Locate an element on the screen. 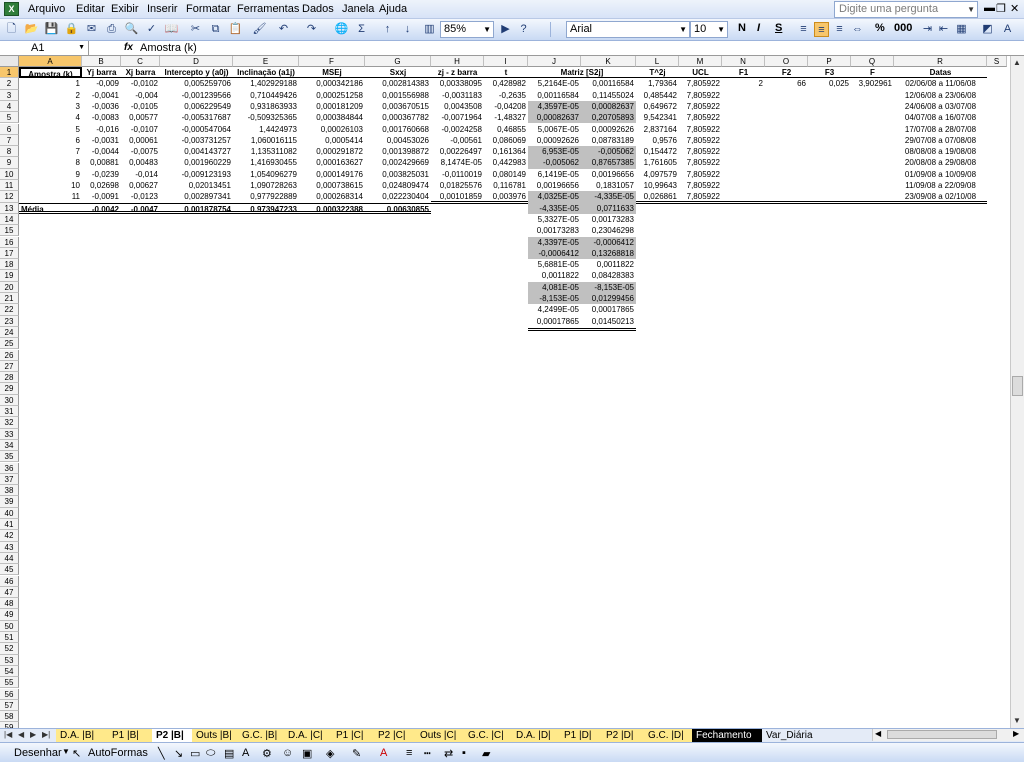 The height and width of the screenshot is (762, 1024). sheet-tab: D.A. |B| is located at coordinates (82, 735).